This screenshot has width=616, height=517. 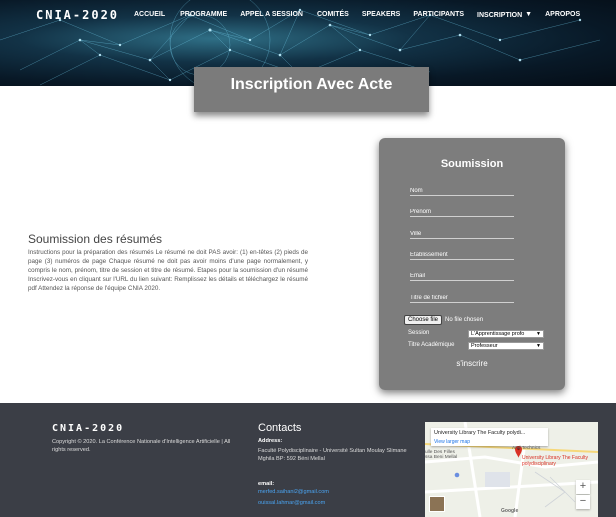 I want to click on site-logo: CNIA-2020, so click(x=77, y=15).